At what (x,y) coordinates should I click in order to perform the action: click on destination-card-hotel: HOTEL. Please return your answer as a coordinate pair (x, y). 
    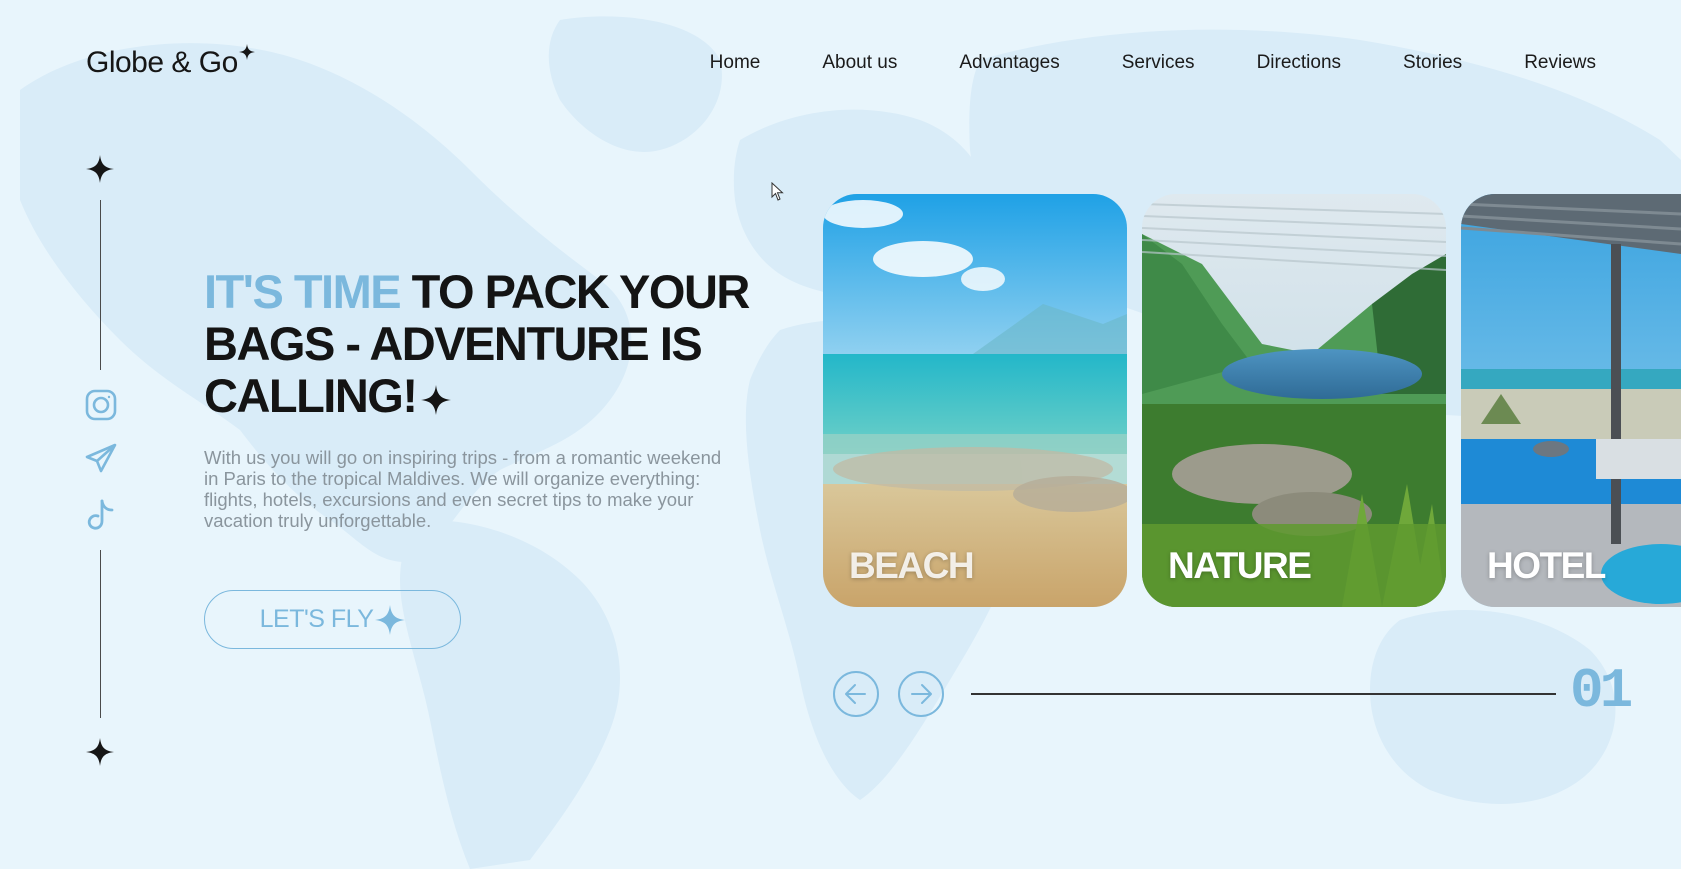
    Looking at the image, I should click on (1571, 400).